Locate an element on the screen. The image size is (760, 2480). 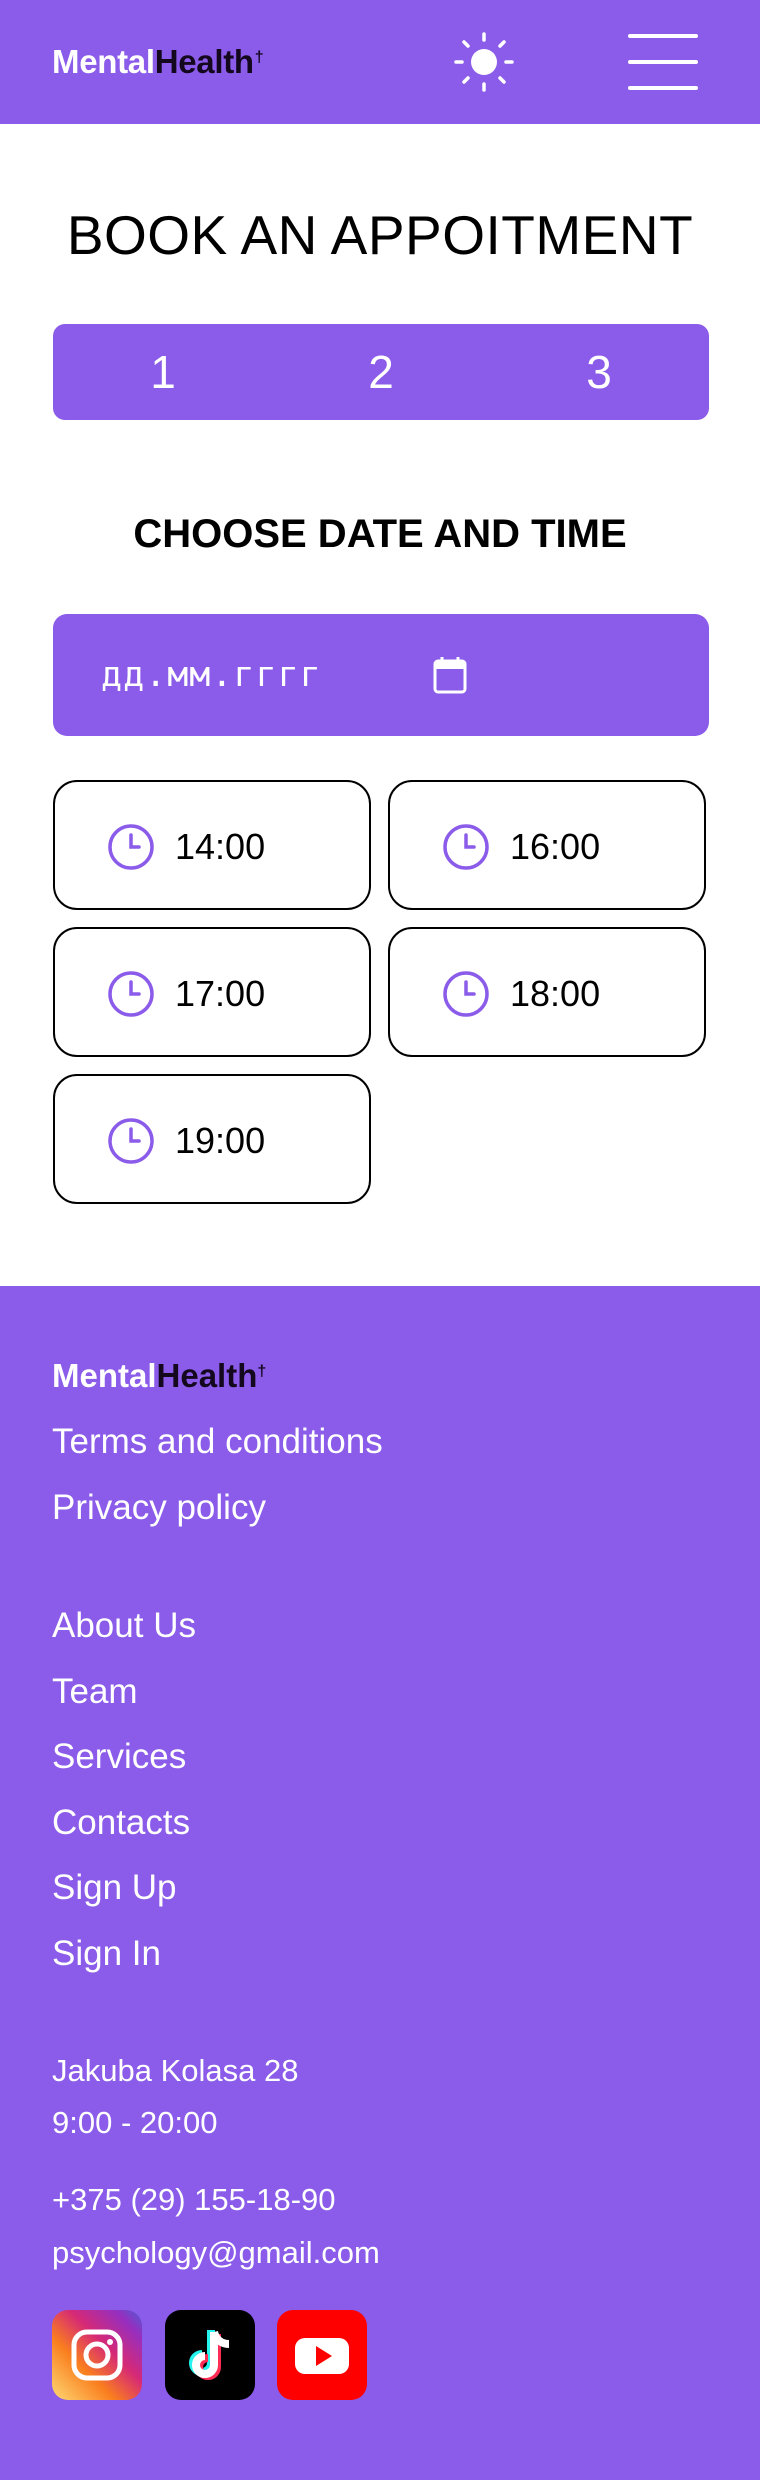
footer-link-privacy: Privacy policy is located at coordinates (159, 1508).